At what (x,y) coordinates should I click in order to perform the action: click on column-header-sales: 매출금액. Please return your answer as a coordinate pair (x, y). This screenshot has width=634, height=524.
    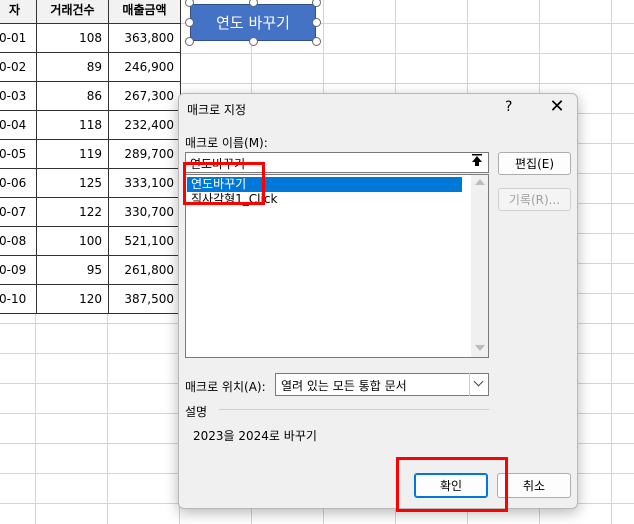
    Looking at the image, I should click on (144, 12).